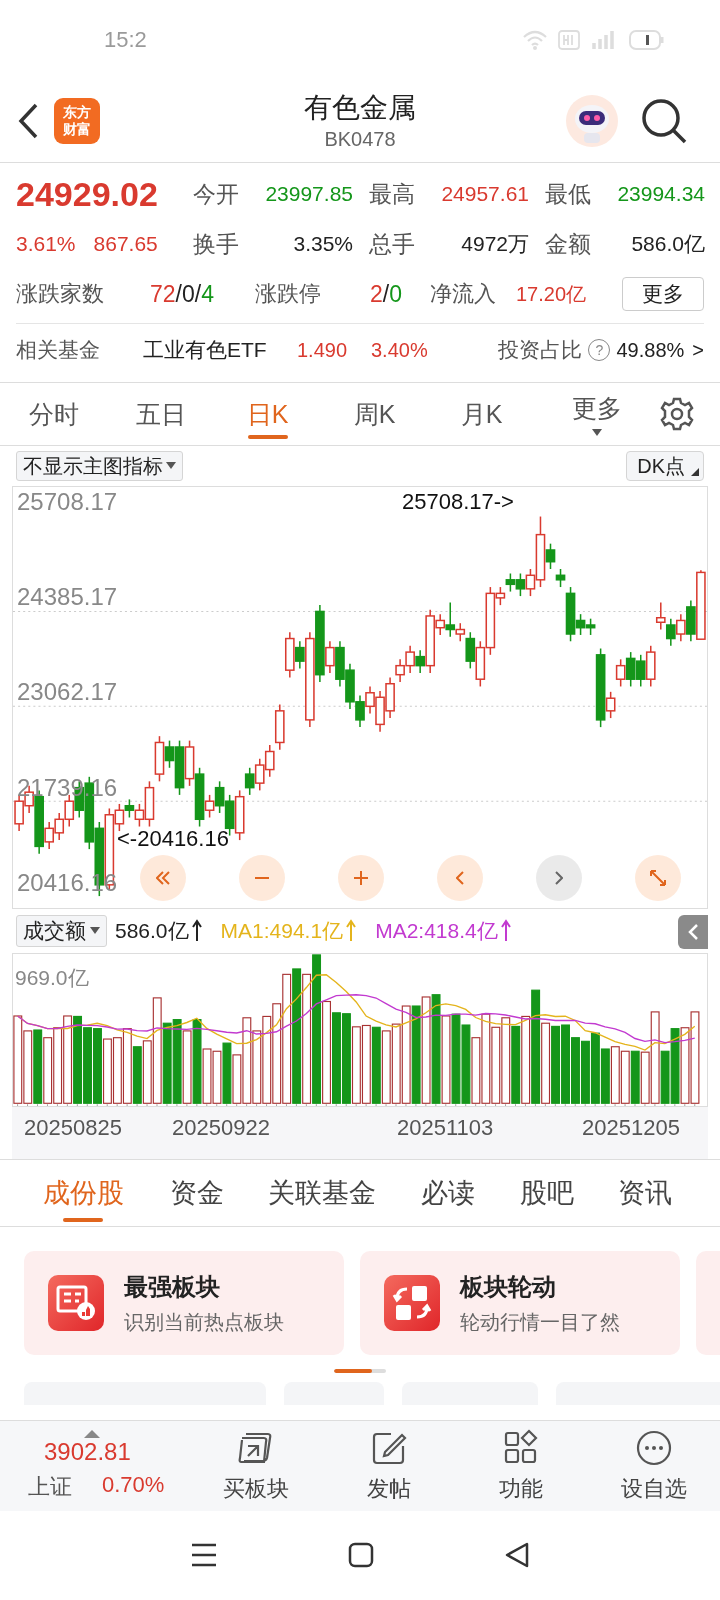 The height and width of the screenshot is (1600, 720). What do you see at coordinates (67, 597) in the screenshot?
I see `y-axis-label: 24385.17` at bounding box center [67, 597].